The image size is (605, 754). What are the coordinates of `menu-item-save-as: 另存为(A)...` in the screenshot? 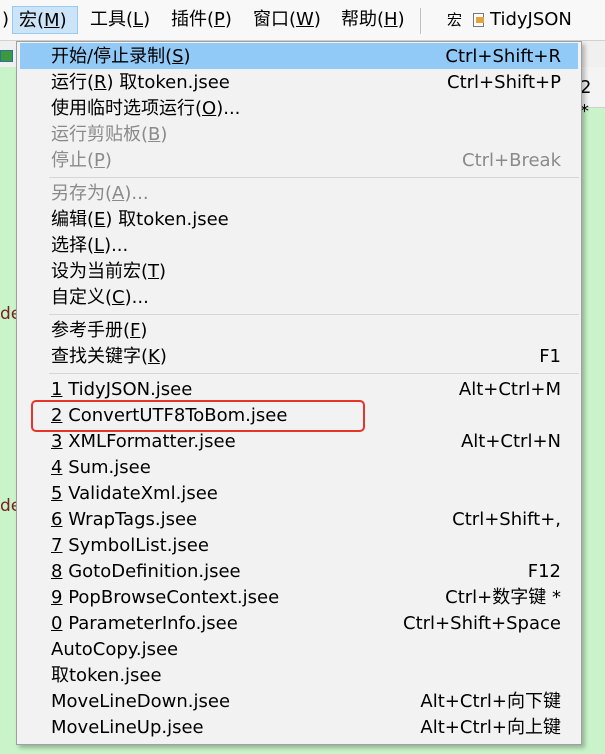 It's located at (306, 194).